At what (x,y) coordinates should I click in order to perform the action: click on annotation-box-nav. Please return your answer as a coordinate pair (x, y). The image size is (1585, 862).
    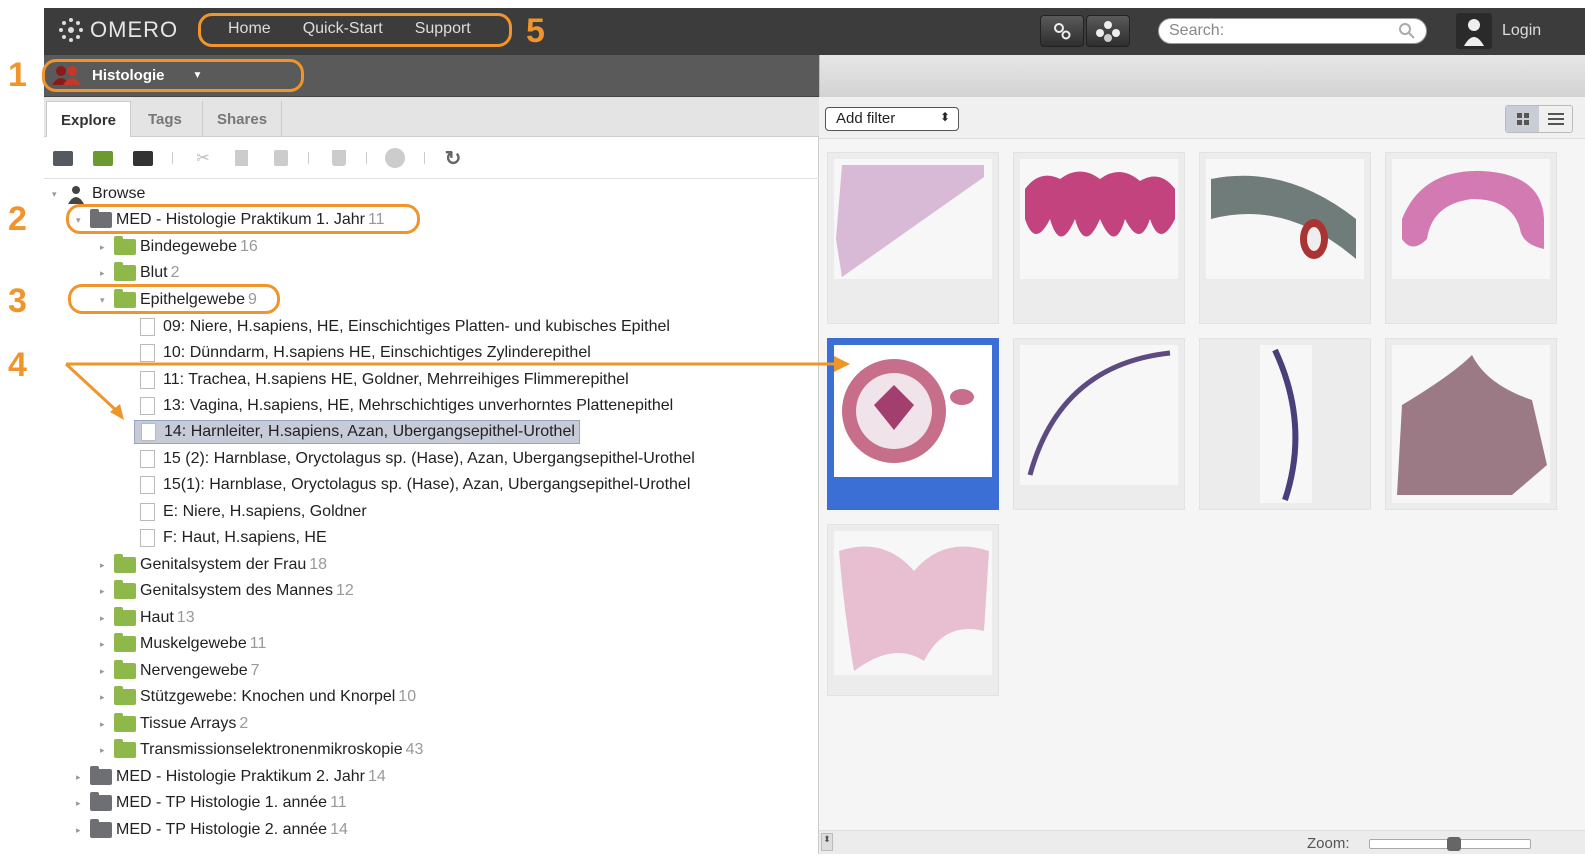
    Looking at the image, I should click on (355, 30).